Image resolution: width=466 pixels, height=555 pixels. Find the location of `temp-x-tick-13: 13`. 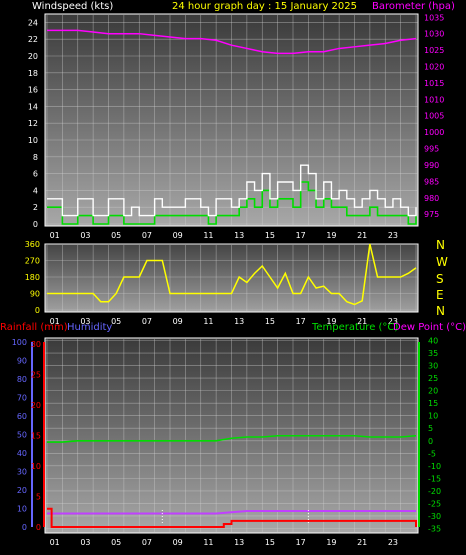

temp-x-tick-13: 13 is located at coordinates (239, 542).